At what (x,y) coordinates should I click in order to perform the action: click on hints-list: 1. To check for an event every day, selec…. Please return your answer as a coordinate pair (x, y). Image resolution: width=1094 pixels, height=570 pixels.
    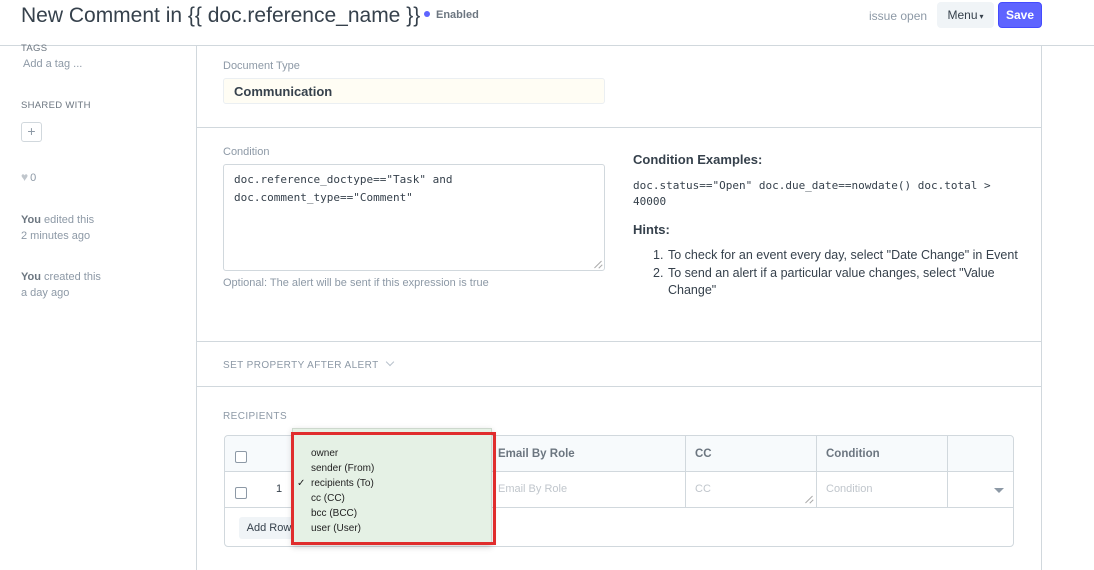
    Looking at the image, I should click on (828, 273).